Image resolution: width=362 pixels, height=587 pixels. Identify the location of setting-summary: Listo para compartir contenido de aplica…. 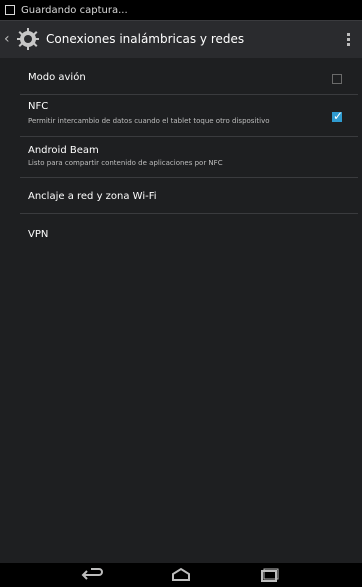
(125, 163).